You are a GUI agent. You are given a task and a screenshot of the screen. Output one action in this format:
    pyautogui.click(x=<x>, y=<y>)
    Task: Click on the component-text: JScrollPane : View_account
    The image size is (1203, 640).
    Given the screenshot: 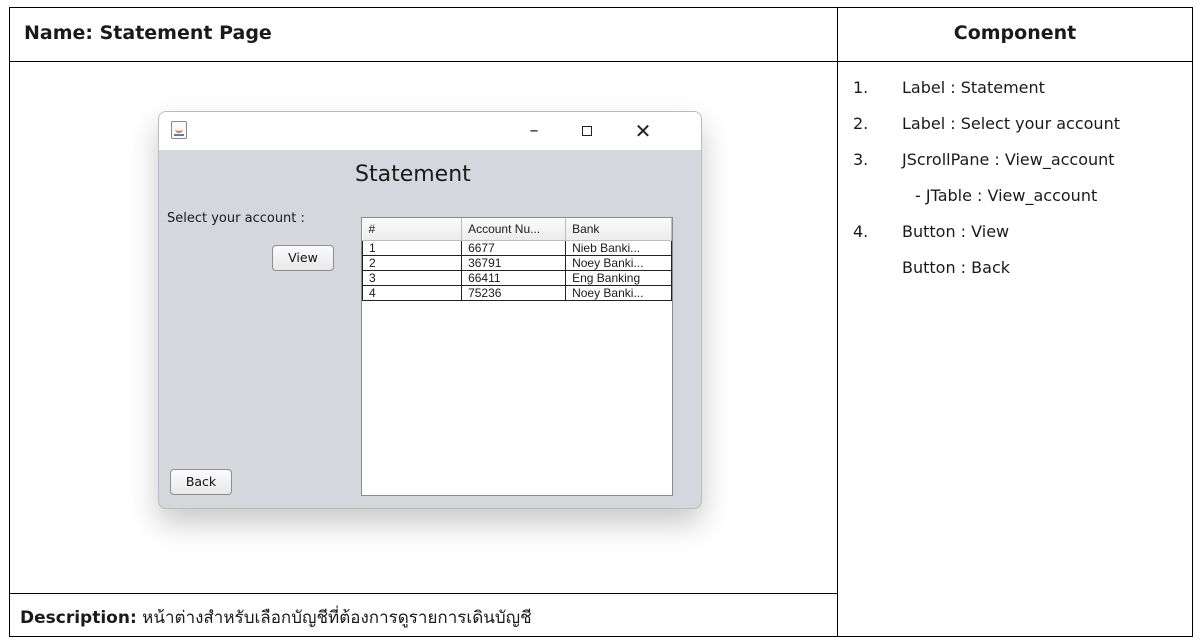 What is the action you would take?
    pyautogui.click(x=1008, y=159)
    